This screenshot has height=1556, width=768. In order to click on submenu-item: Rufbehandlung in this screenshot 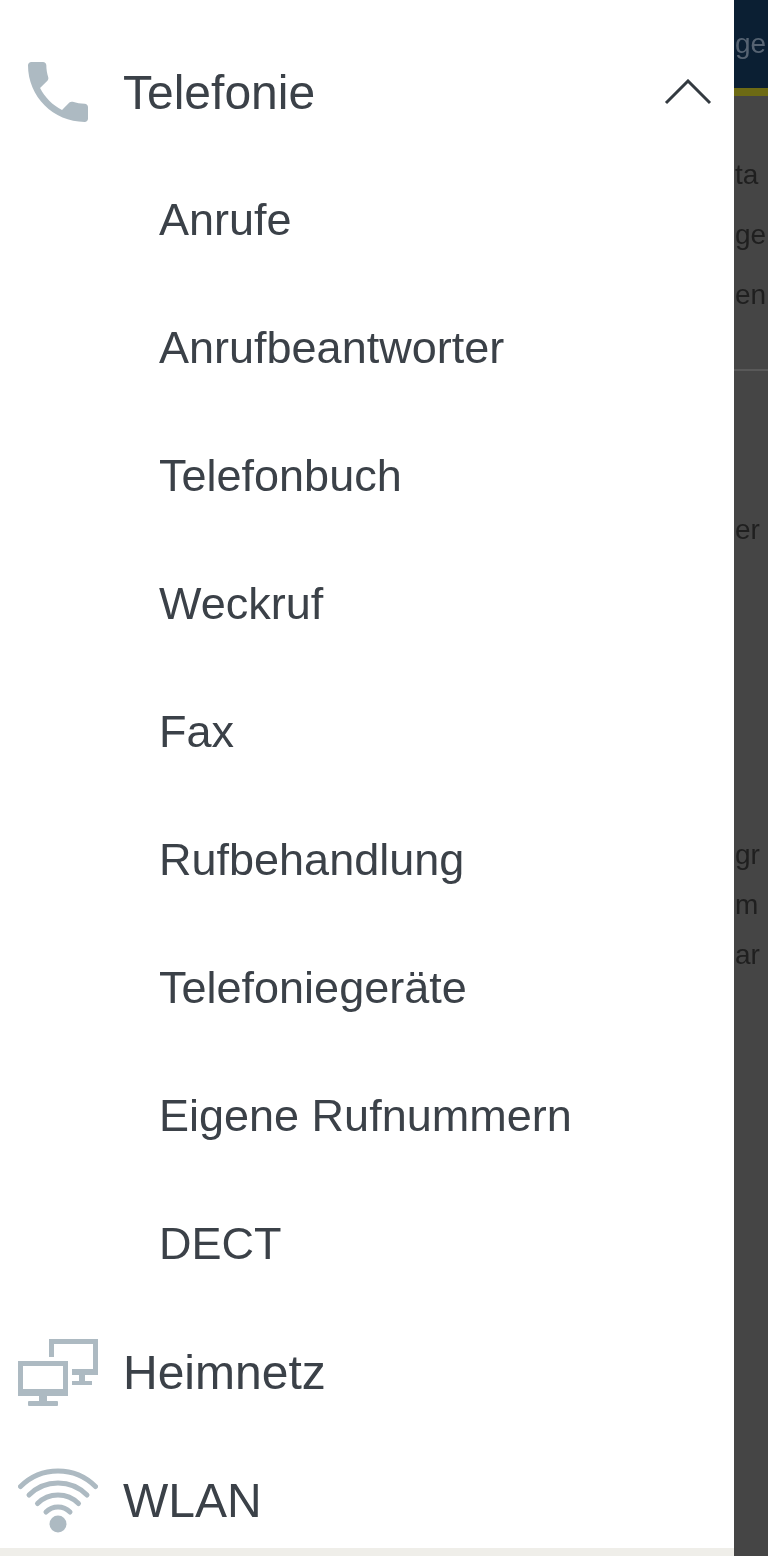, I will do `click(367, 860)`.